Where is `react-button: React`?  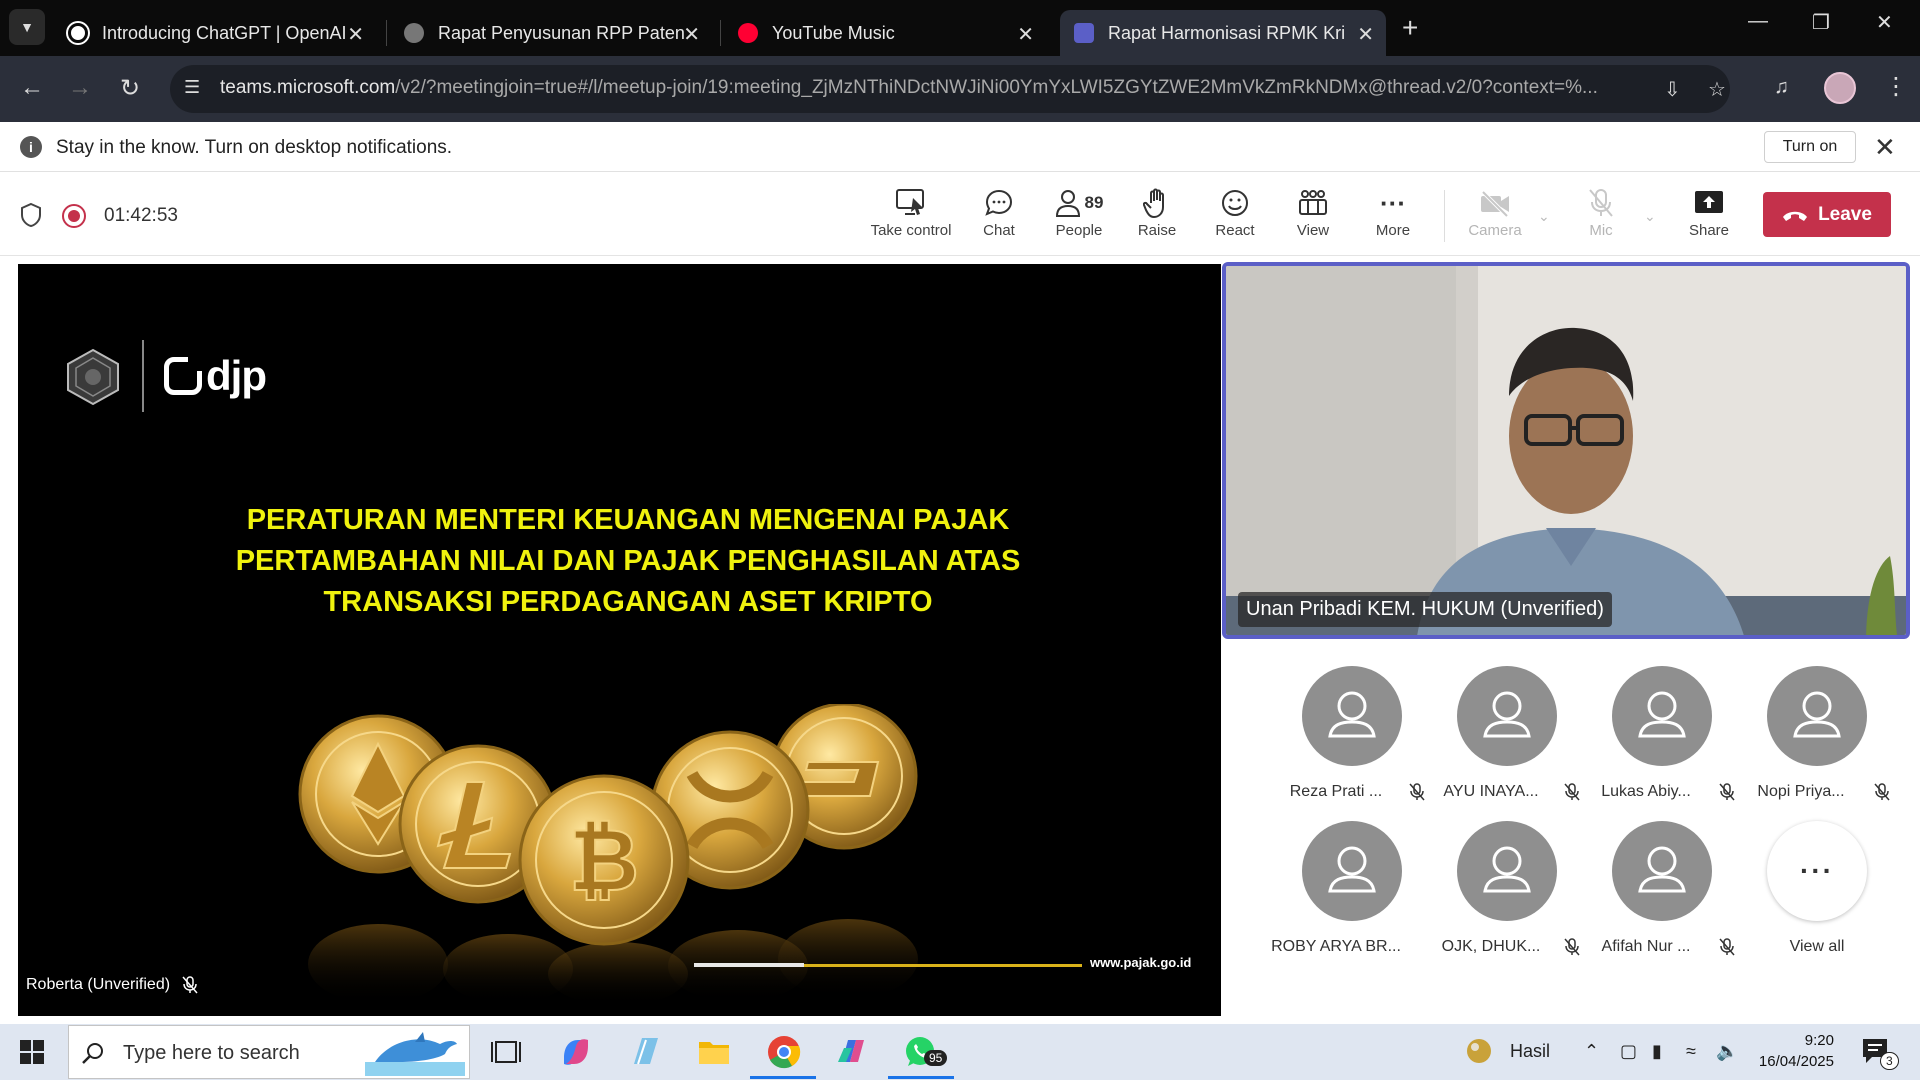 react-button: React is located at coordinates (1235, 218).